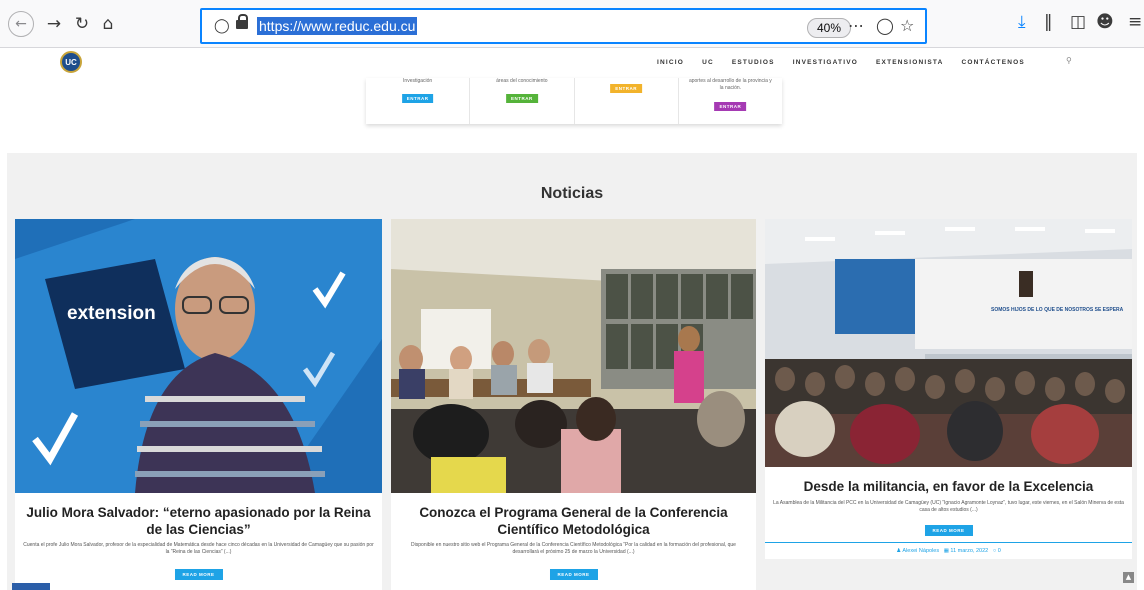 The image size is (1144, 590). I want to click on sidebar-icon: ◫, so click(1078, 22).